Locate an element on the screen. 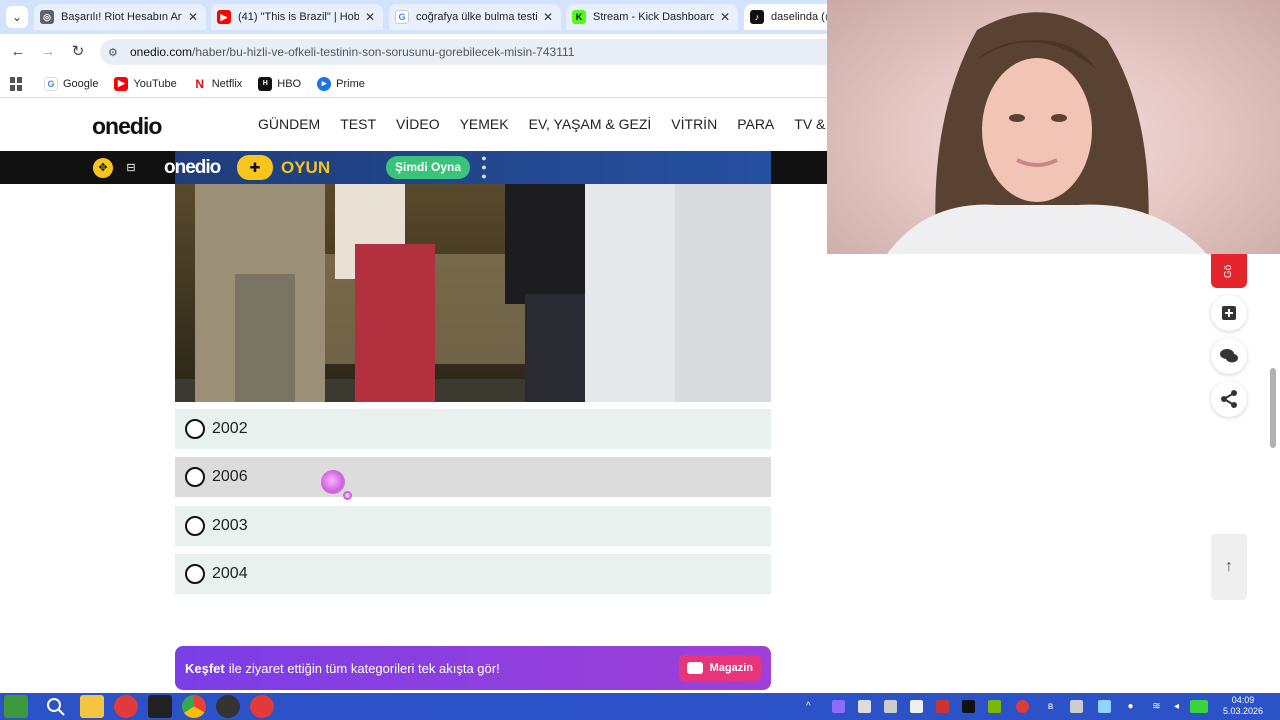 This screenshot has width=1280, height=720. game-bar-logo: onedio is located at coordinates (192, 167).